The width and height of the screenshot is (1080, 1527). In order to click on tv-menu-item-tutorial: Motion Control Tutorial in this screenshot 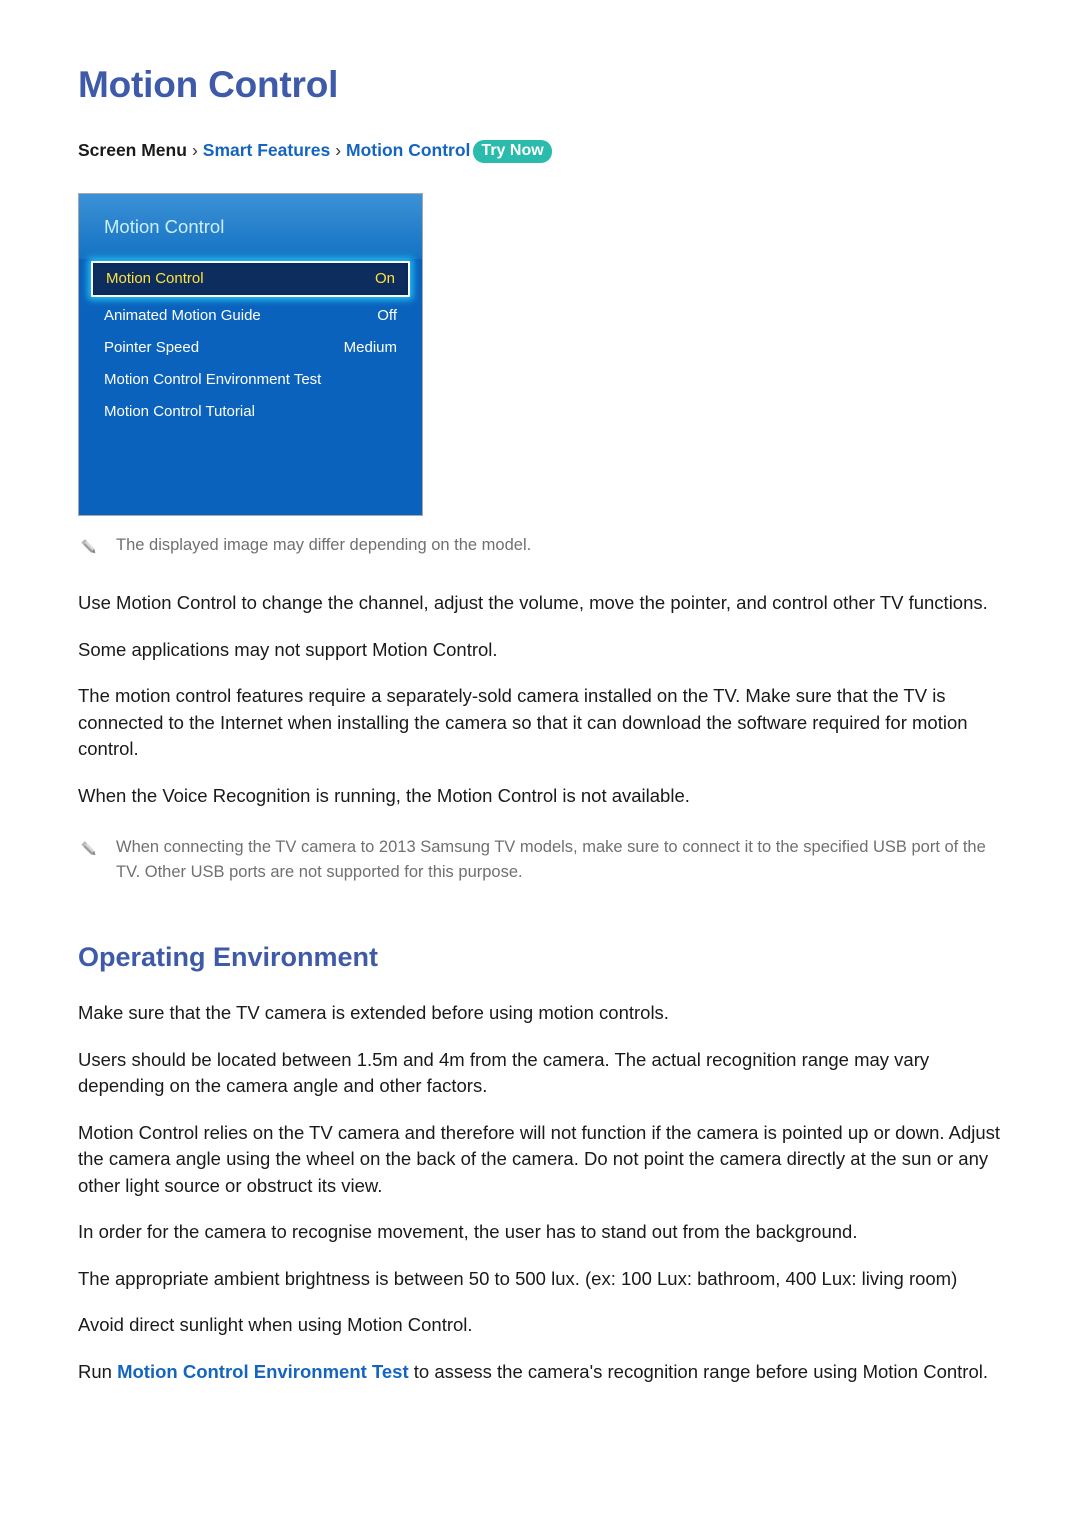, I will do `click(250, 412)`.